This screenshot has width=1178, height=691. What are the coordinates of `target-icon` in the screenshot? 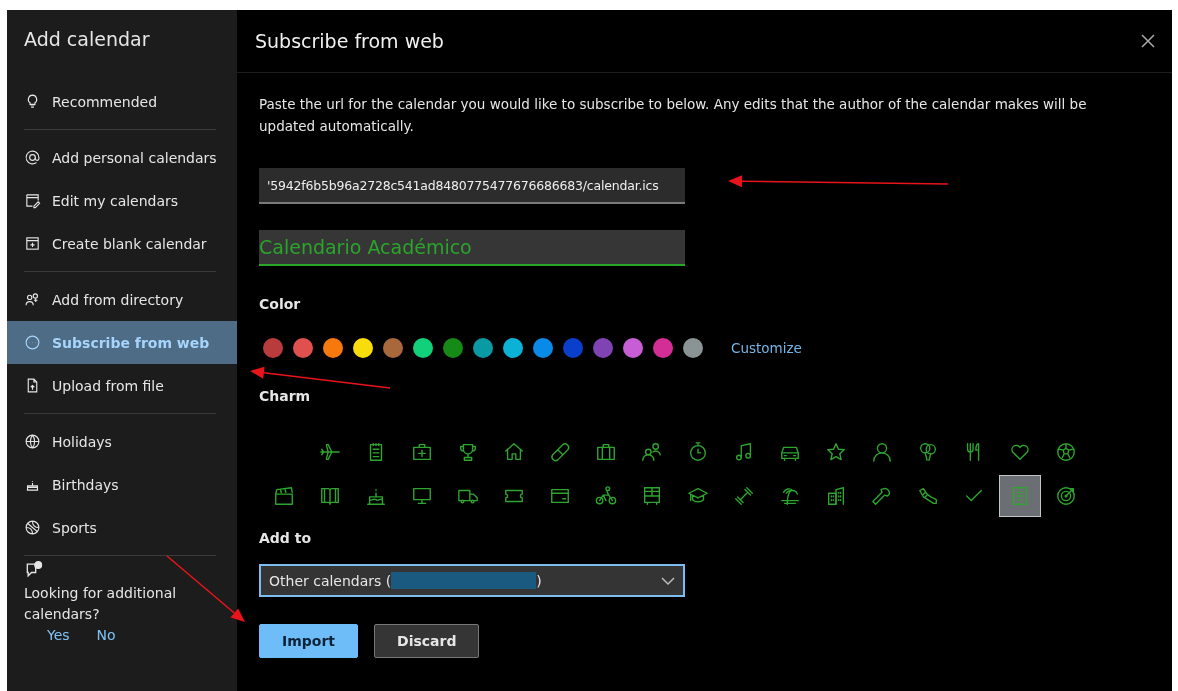 It's located at (1066, 496).